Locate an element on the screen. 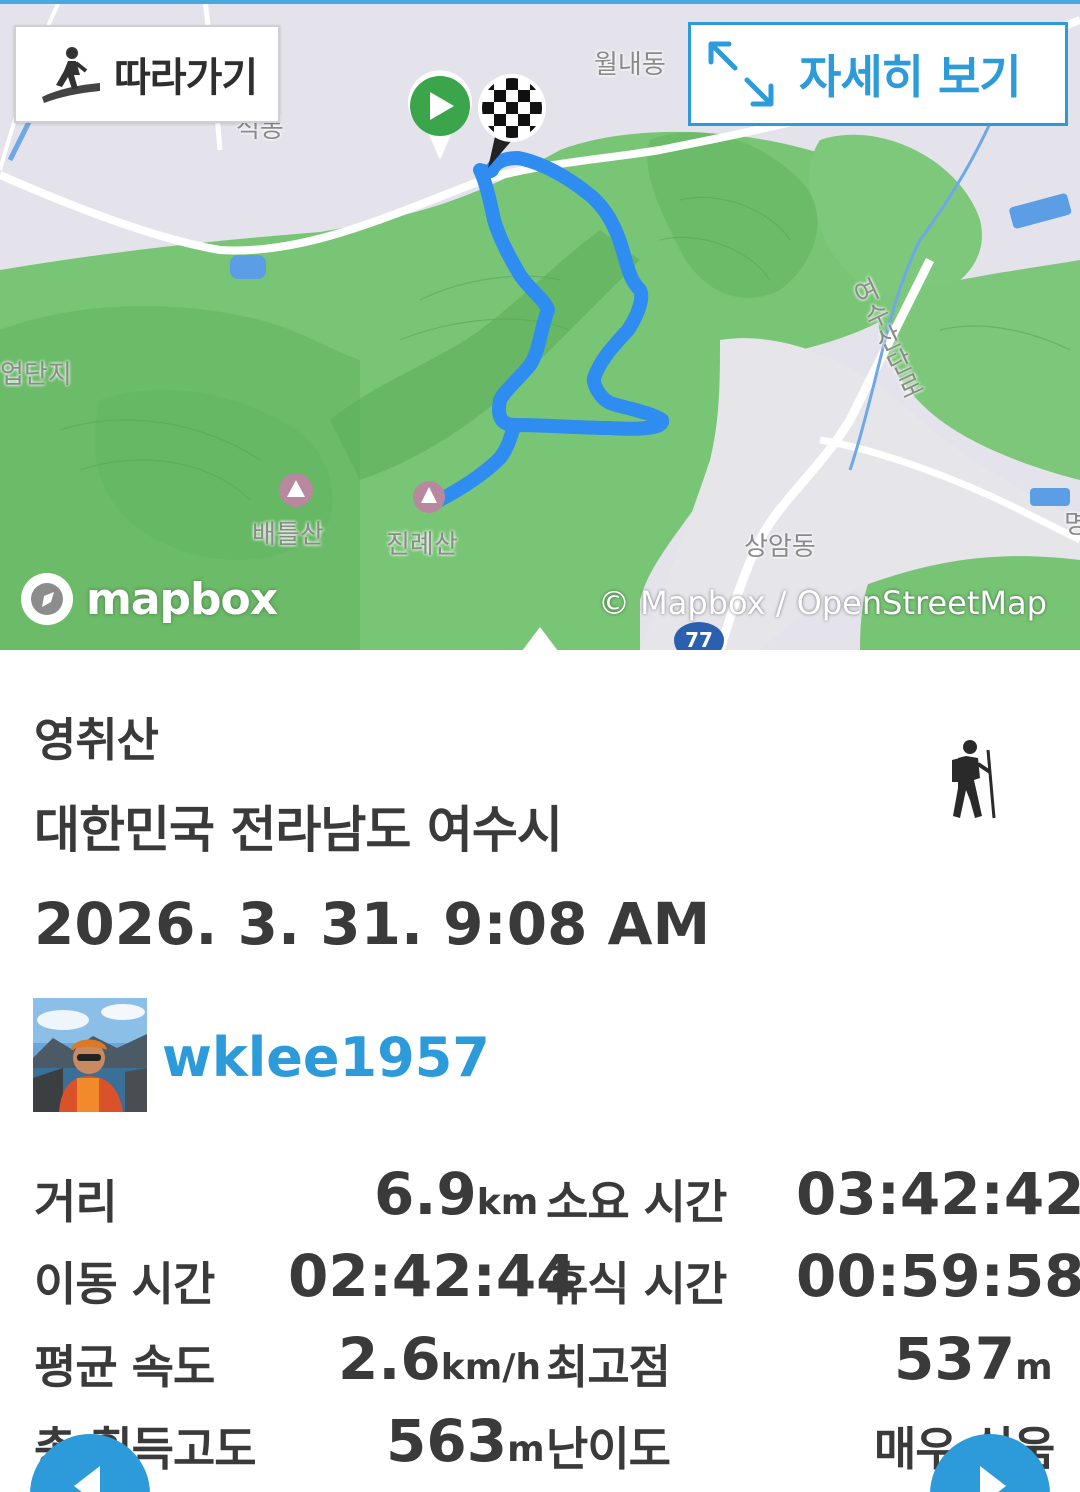  avg-speed-number: 2.6 is located at coordinates (389, 1359).